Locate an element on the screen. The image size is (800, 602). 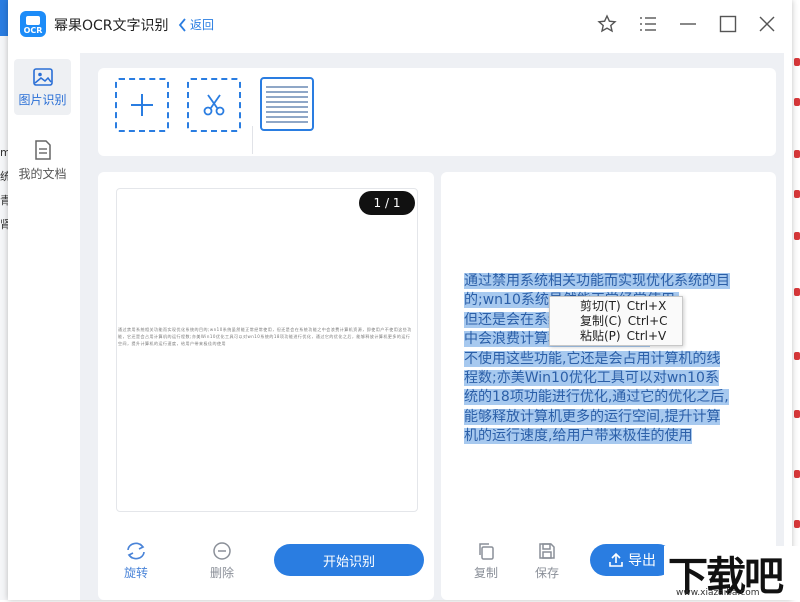
add-image-button is located at coordinates (142, 105).